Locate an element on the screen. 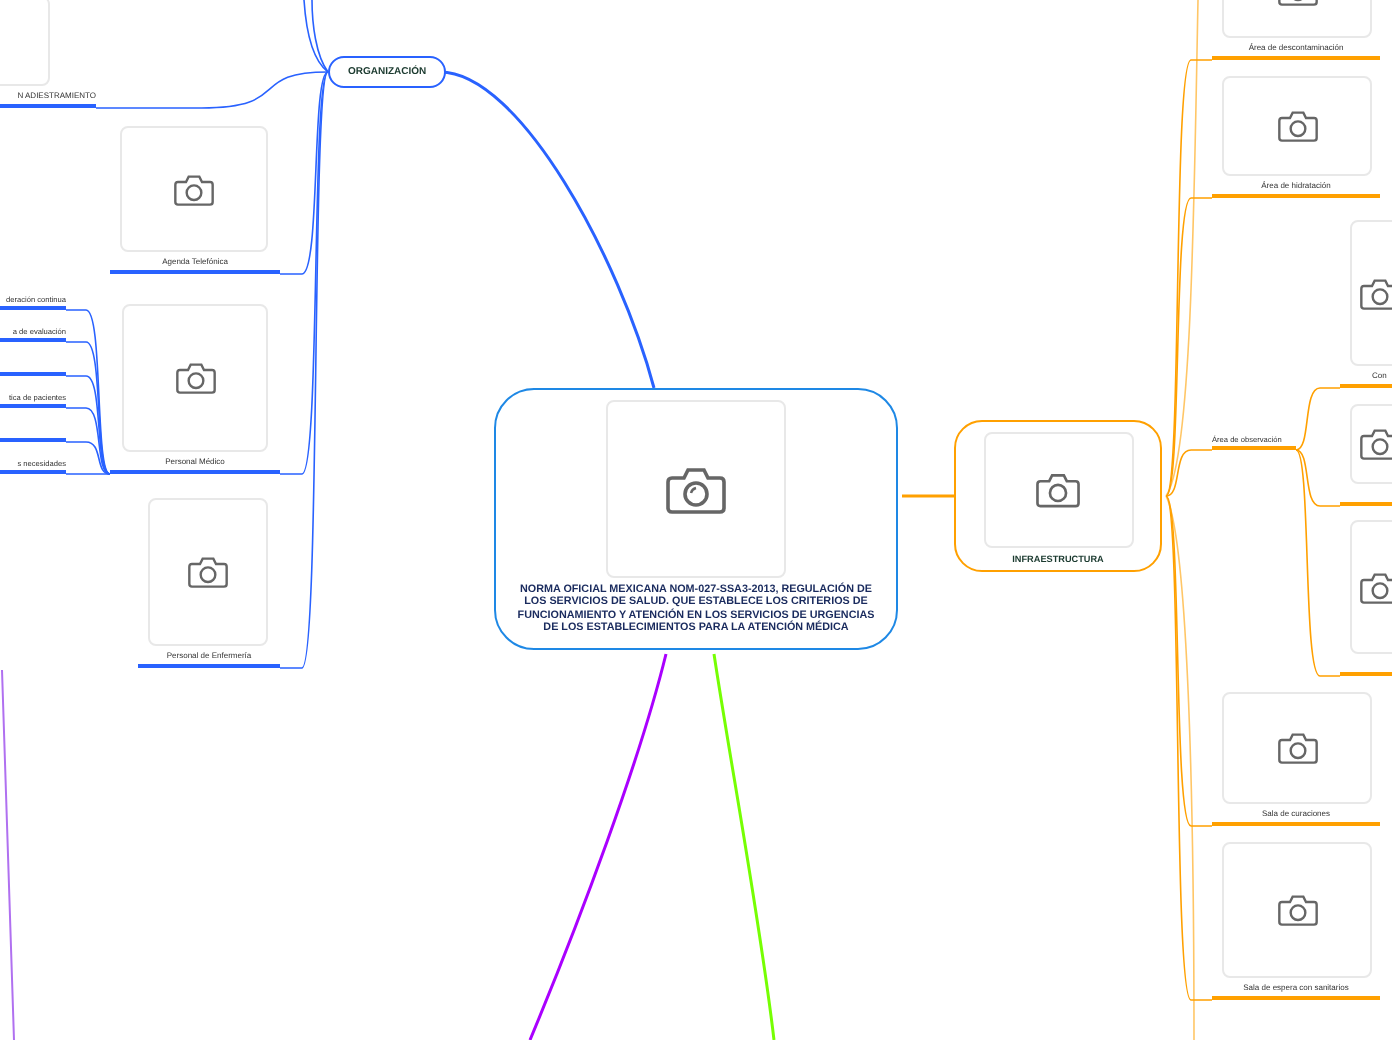  central-topic-card is located at coordinates (696, 519).